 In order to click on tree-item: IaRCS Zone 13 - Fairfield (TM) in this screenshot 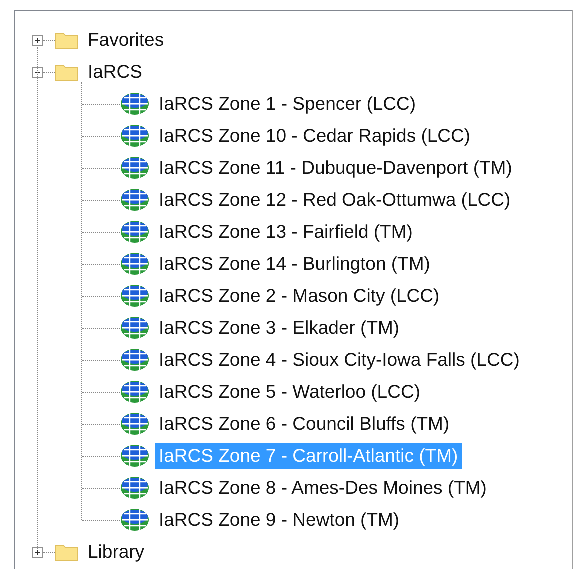, I will do `click(286, 232)`.